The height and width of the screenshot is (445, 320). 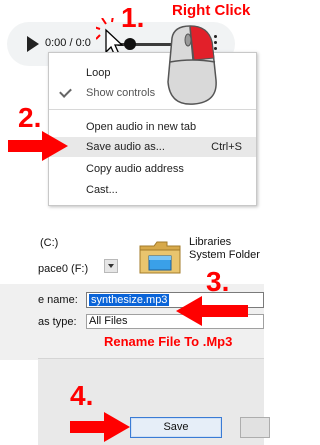 What do you see at coordinates (255, 427) in the screenshot?
I see `cancel-button` at bounding box center [255, 427].